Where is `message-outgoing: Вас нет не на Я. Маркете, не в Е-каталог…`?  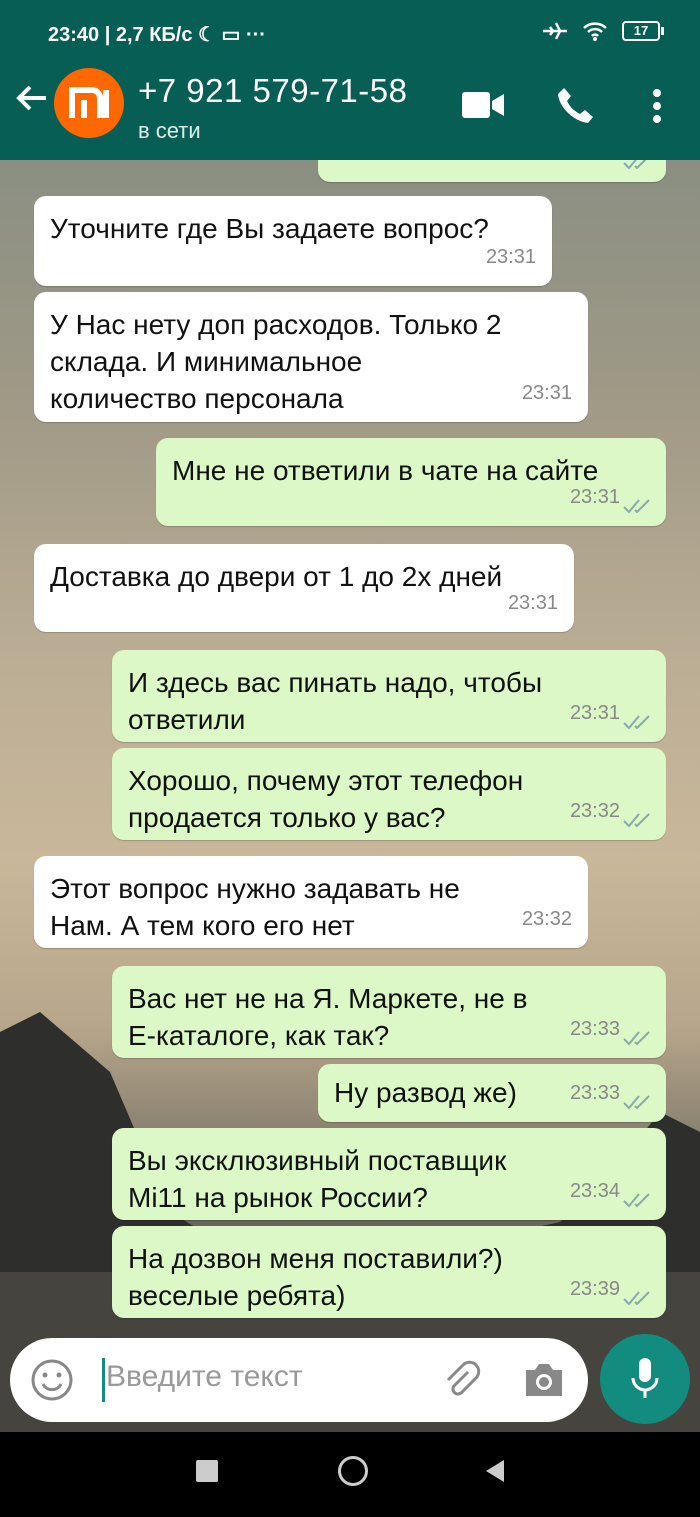
message-outgoing: Вас нет не на Я. Маркете, не в Е-каталог… is located at coordinates (389, 1012).